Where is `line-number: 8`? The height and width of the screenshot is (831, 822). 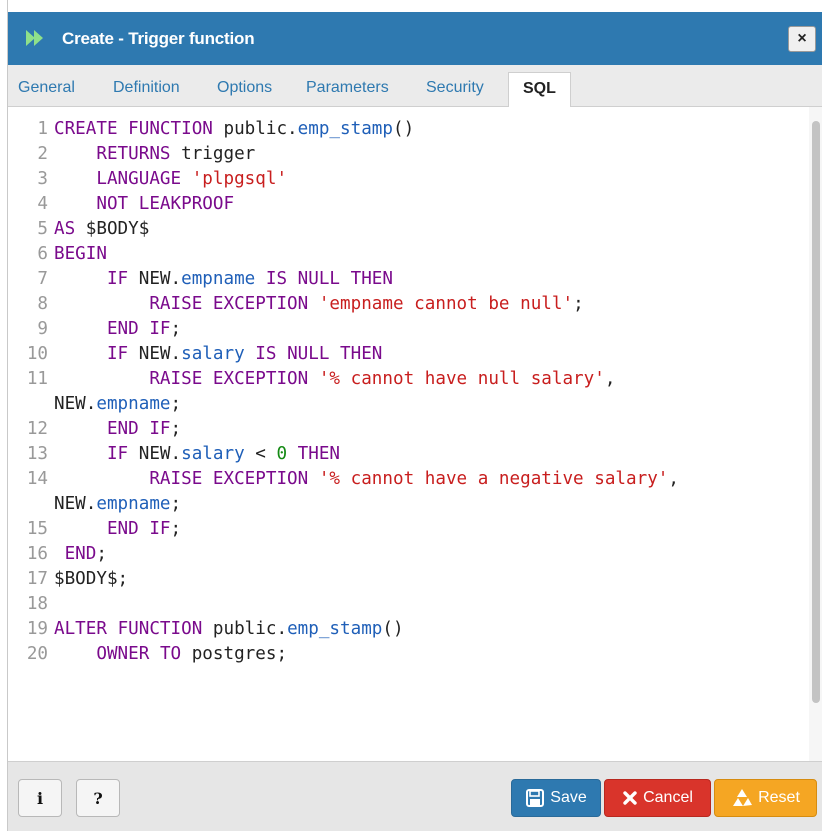 line-number: 8 is located at coordinates (42, 304).